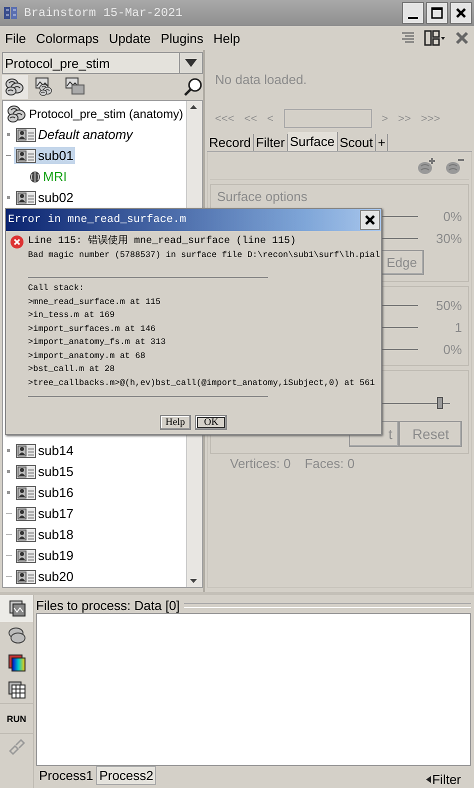 This screenshot has width=474, height=788. What do you see at coordinates (261, 79) in the screenshot?
I see `status-text: No data loaded.` at bounding box center [261, 79].